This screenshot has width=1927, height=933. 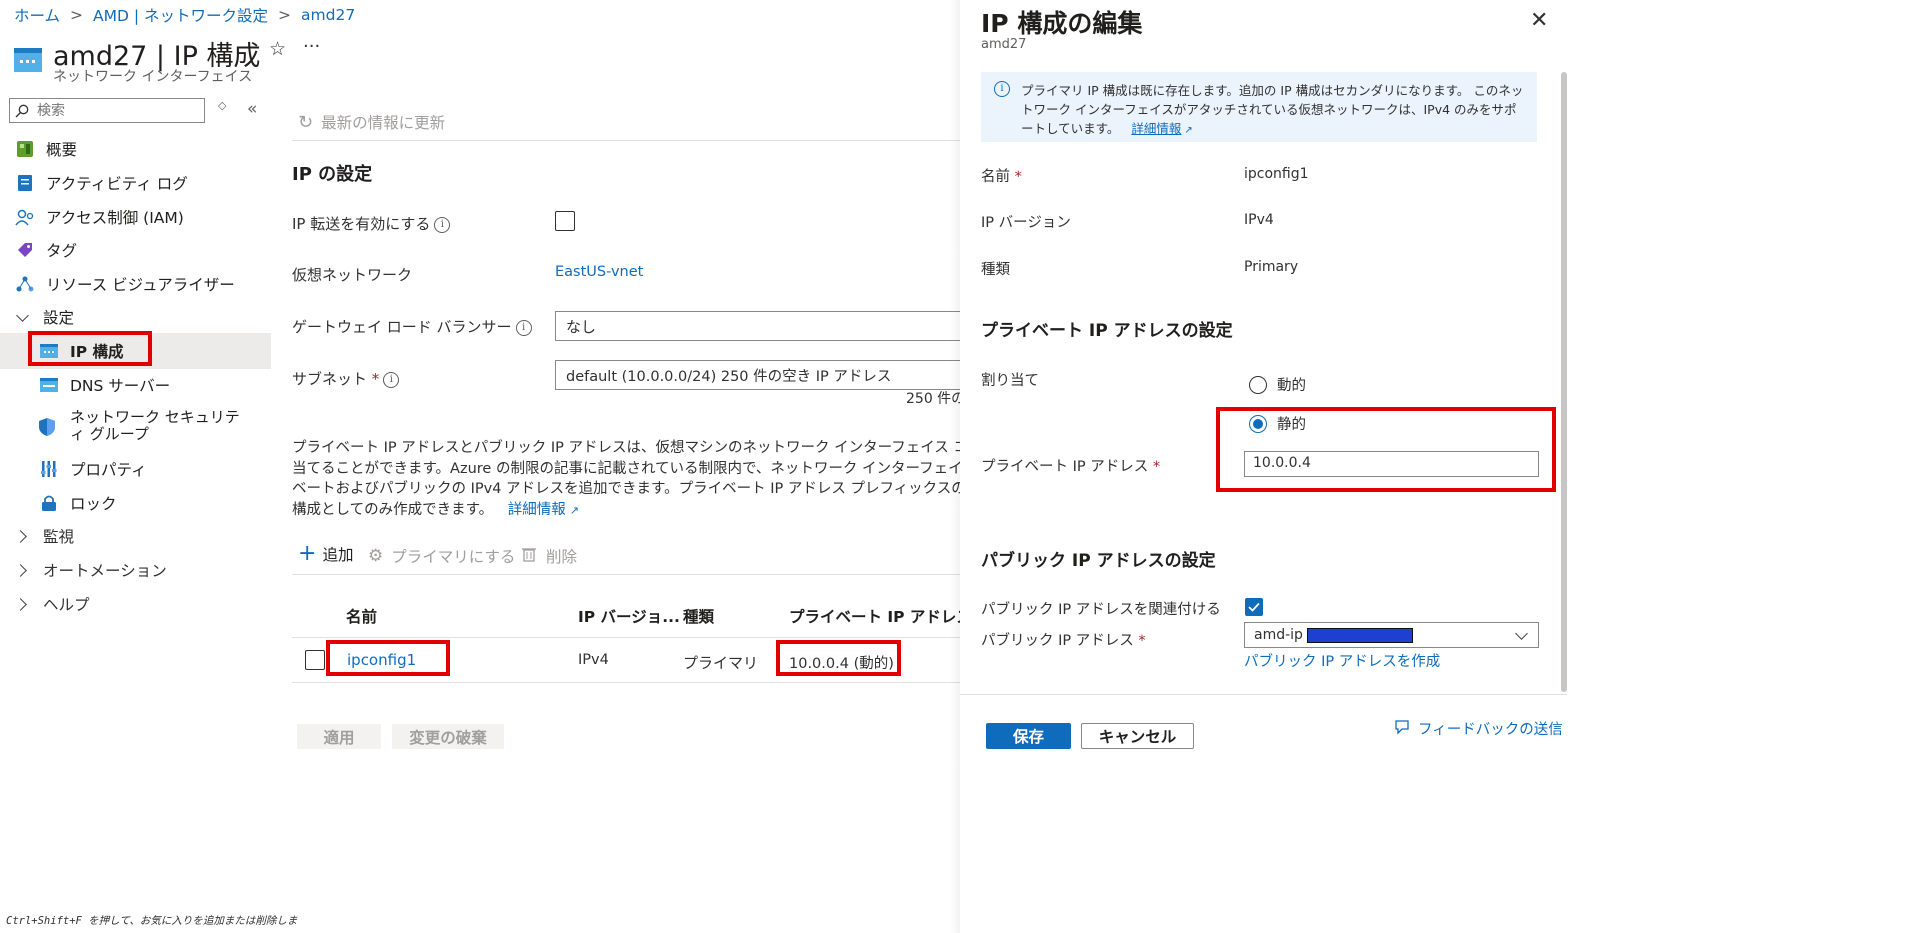 What do you see at coordinates (45, 250) in the screenshot?
I see `sidebar-item-tags: タグ` at bounding box center [45, 250].